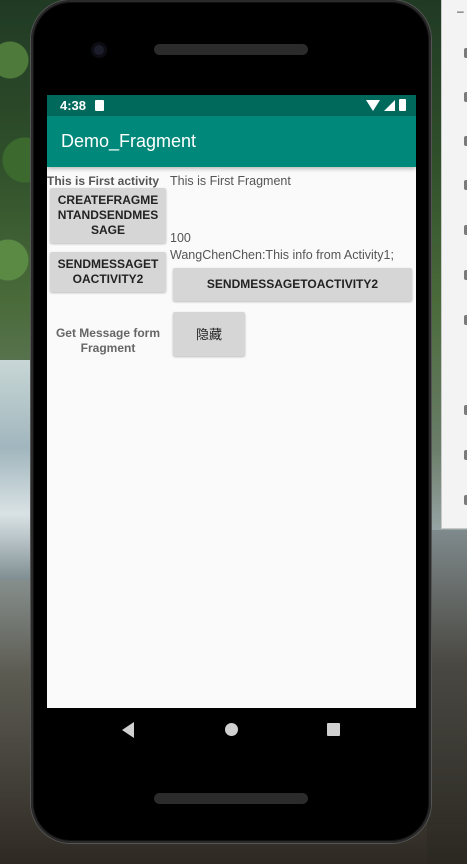 Image resolution: width=467 pixels, height=864 pixels. What do you see at coordinates (108, 215) in the screenshot?
I see `create-fragment-send-message-button: CREATEFRAGMENTANDSENDMESSAGE` at bounding box center [108, 215].